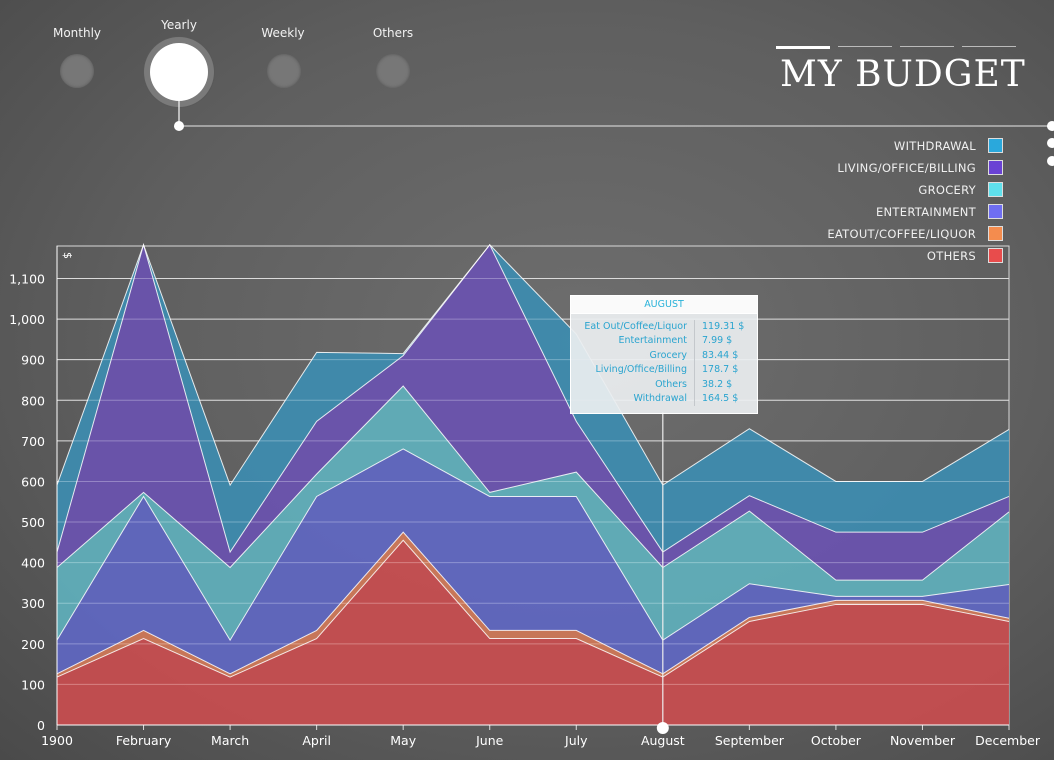 The width and height of the screenshot is (1054, 760). I want to click on tooltip-row-value: 119.31 $, so click(723, 326).